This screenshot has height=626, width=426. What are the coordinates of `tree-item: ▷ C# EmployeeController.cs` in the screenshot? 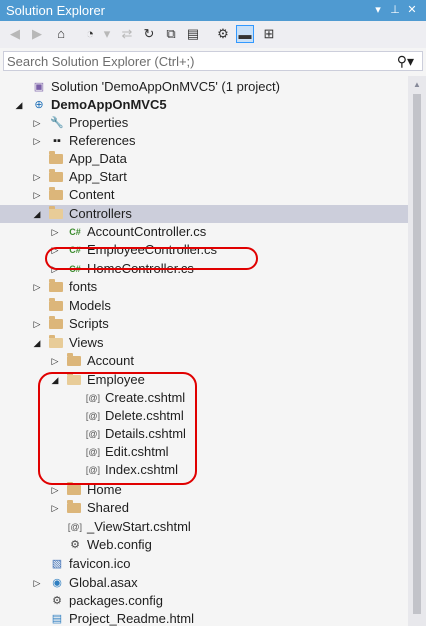 It's located at (204, 250).